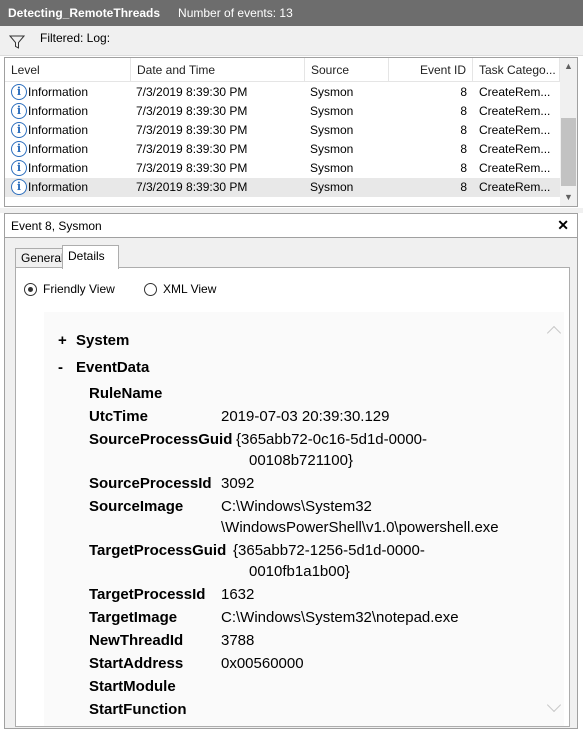 The width and height of the screenshot is (583, 729). What do you see at coordinates (554, 333) in the screenshot?
I see `chevron-up-icon` at bounding box center [554, 333].